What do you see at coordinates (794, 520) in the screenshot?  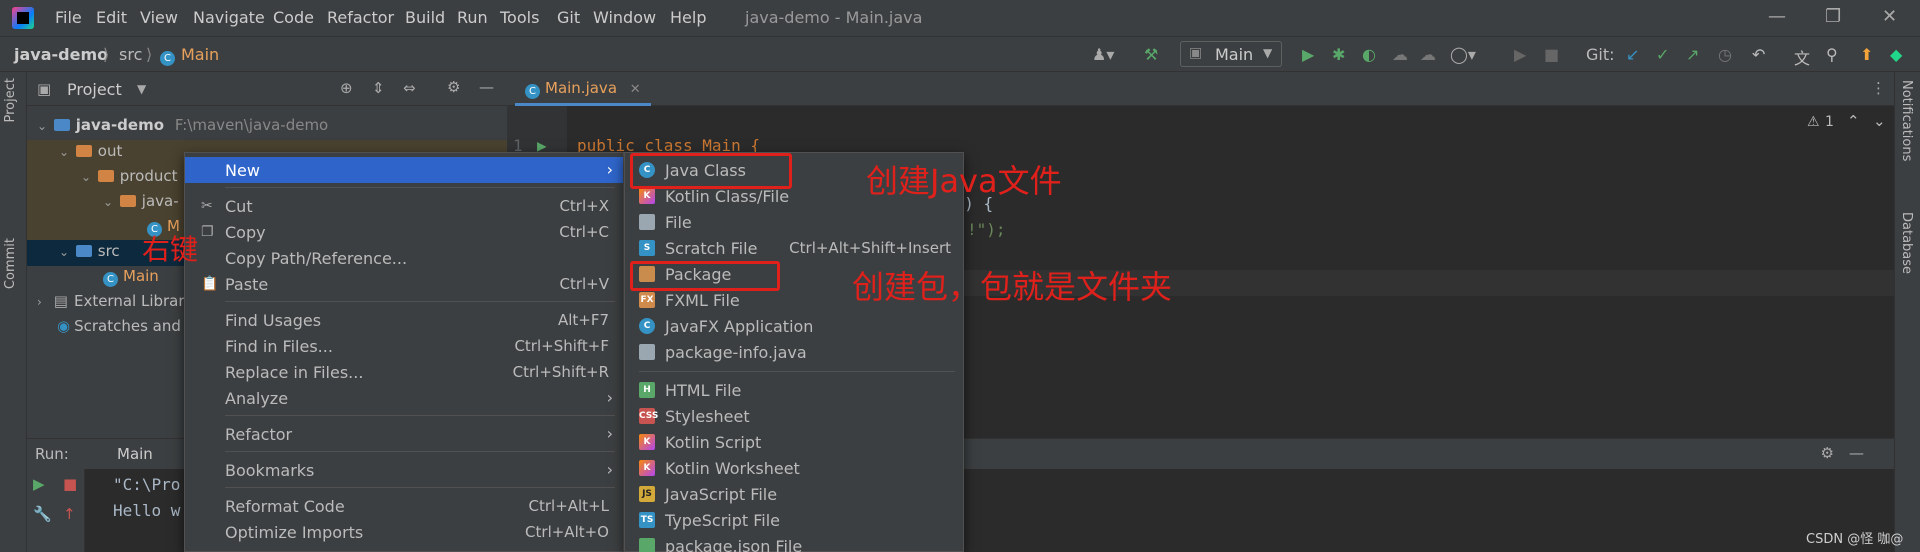 I see `submenu-item-typescript-file: TS TypeScript File` at bounding box center [794, 520].